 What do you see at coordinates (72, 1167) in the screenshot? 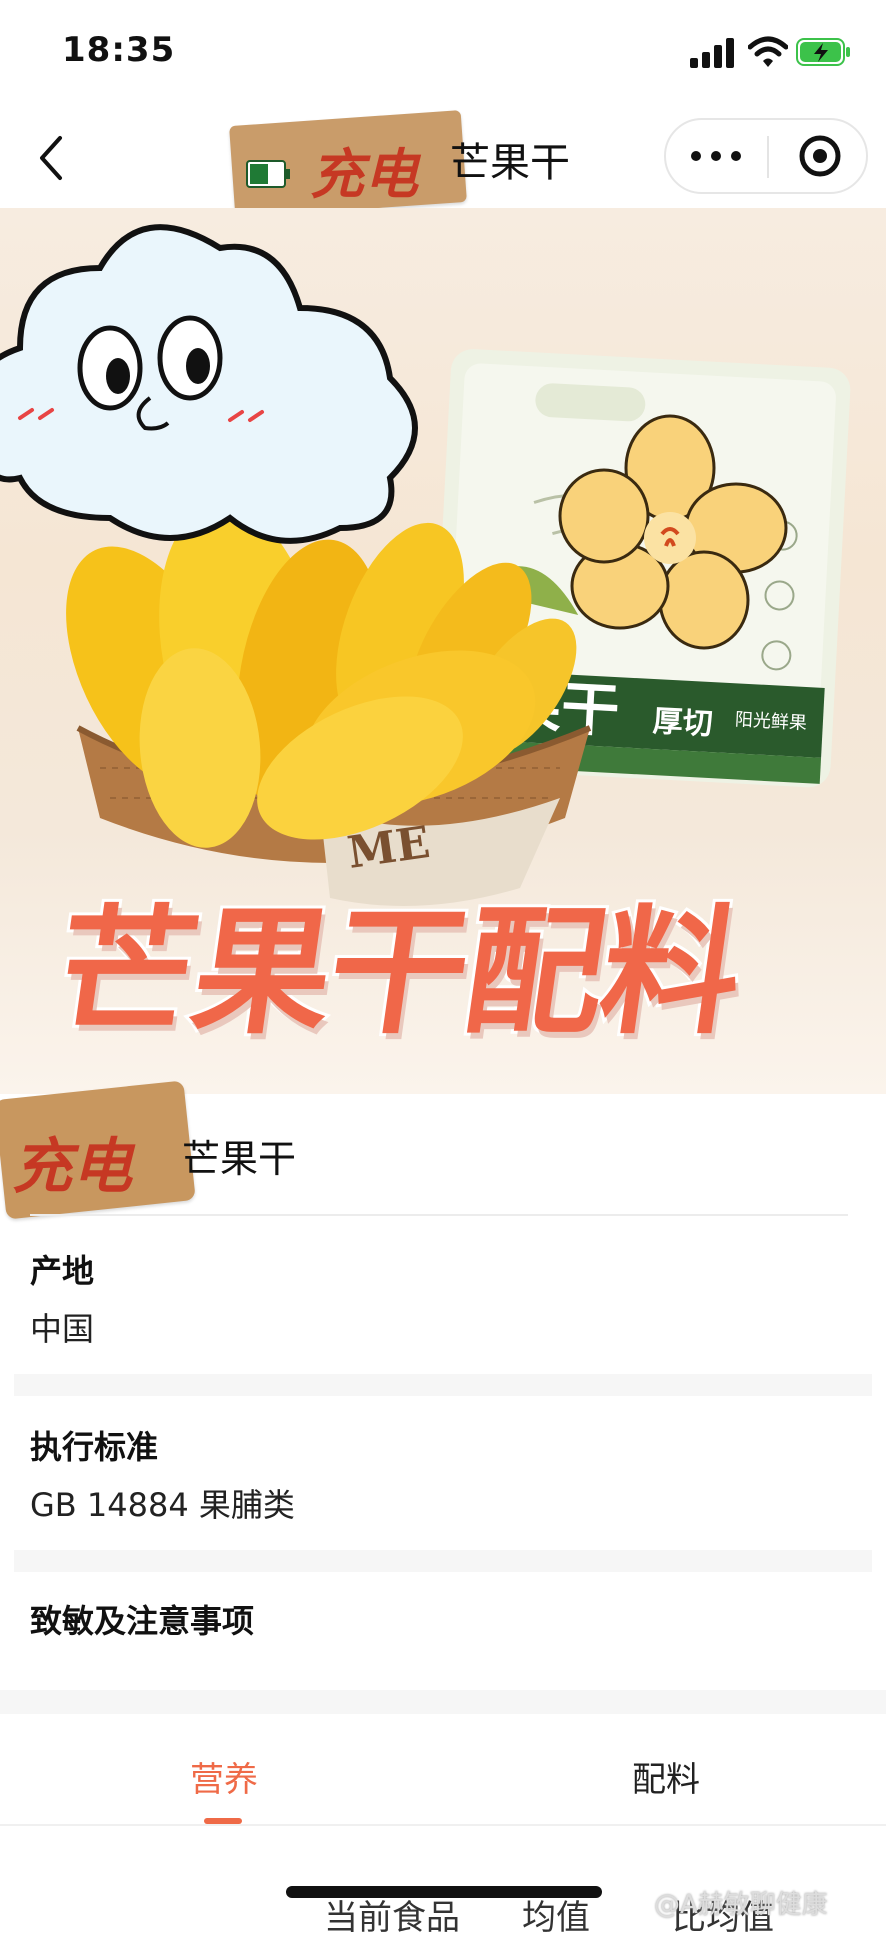
I see `product-sticker-text: 充电` at bounding box center [72, 1167].